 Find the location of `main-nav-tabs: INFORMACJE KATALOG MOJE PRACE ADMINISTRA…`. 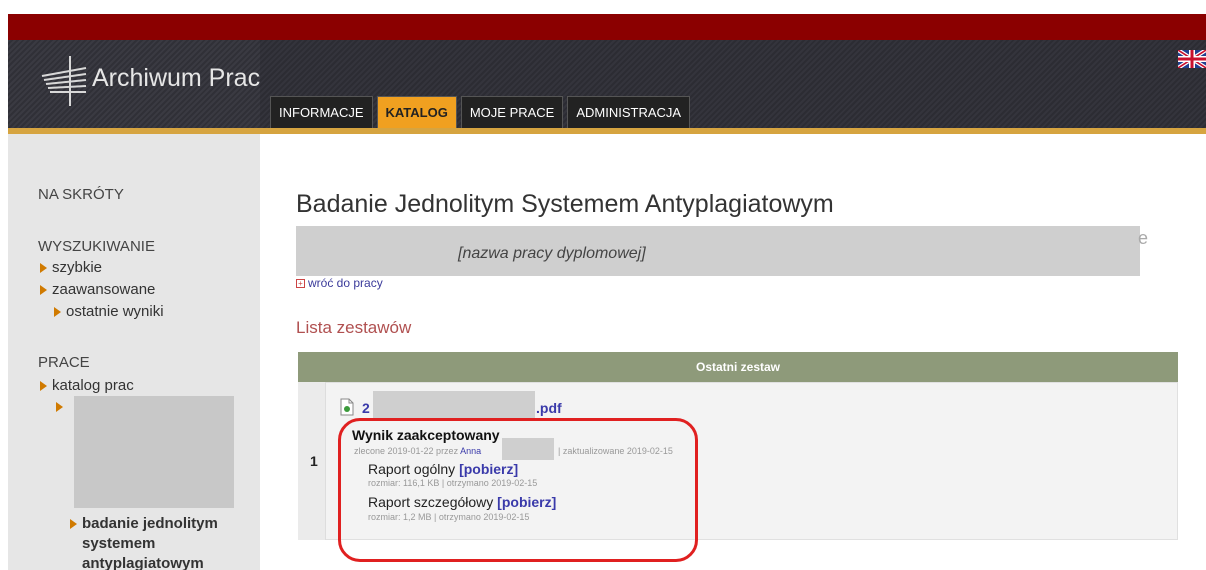

main-nav-tabs: INFORMACJE KATALOG MOJE PRACE ADMINISTRA… is located at coordinates (480, 112).